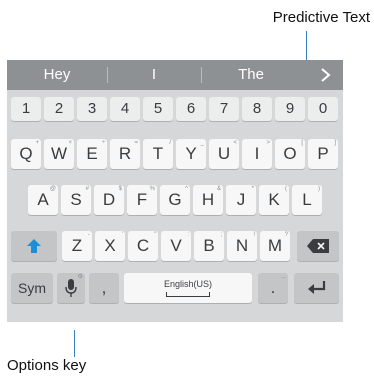  I want to click on key-b-hint: ;, so click(221, 235).